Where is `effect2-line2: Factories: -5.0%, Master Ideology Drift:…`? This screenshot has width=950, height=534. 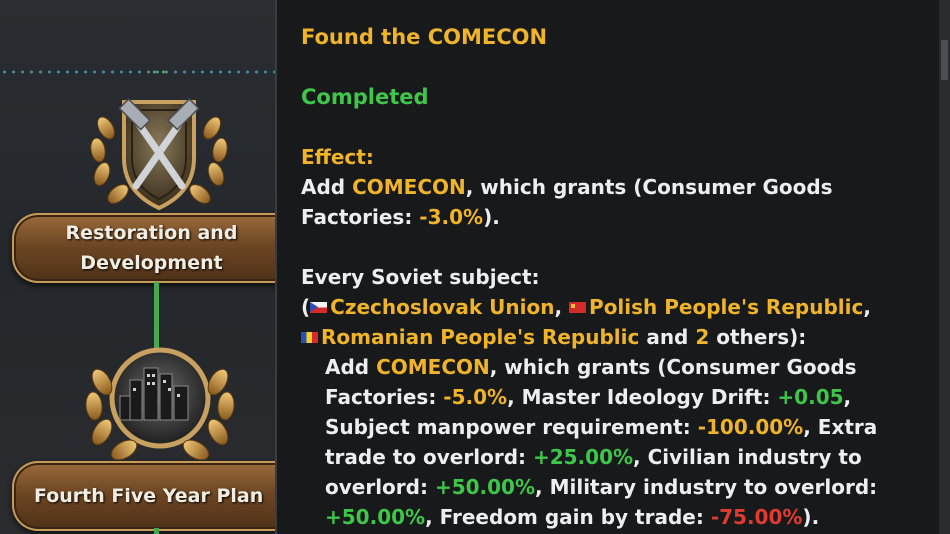 effect2-line2: Factories: -5.0%, Master Ideology Drift:… is located at coordinates (588, 397).